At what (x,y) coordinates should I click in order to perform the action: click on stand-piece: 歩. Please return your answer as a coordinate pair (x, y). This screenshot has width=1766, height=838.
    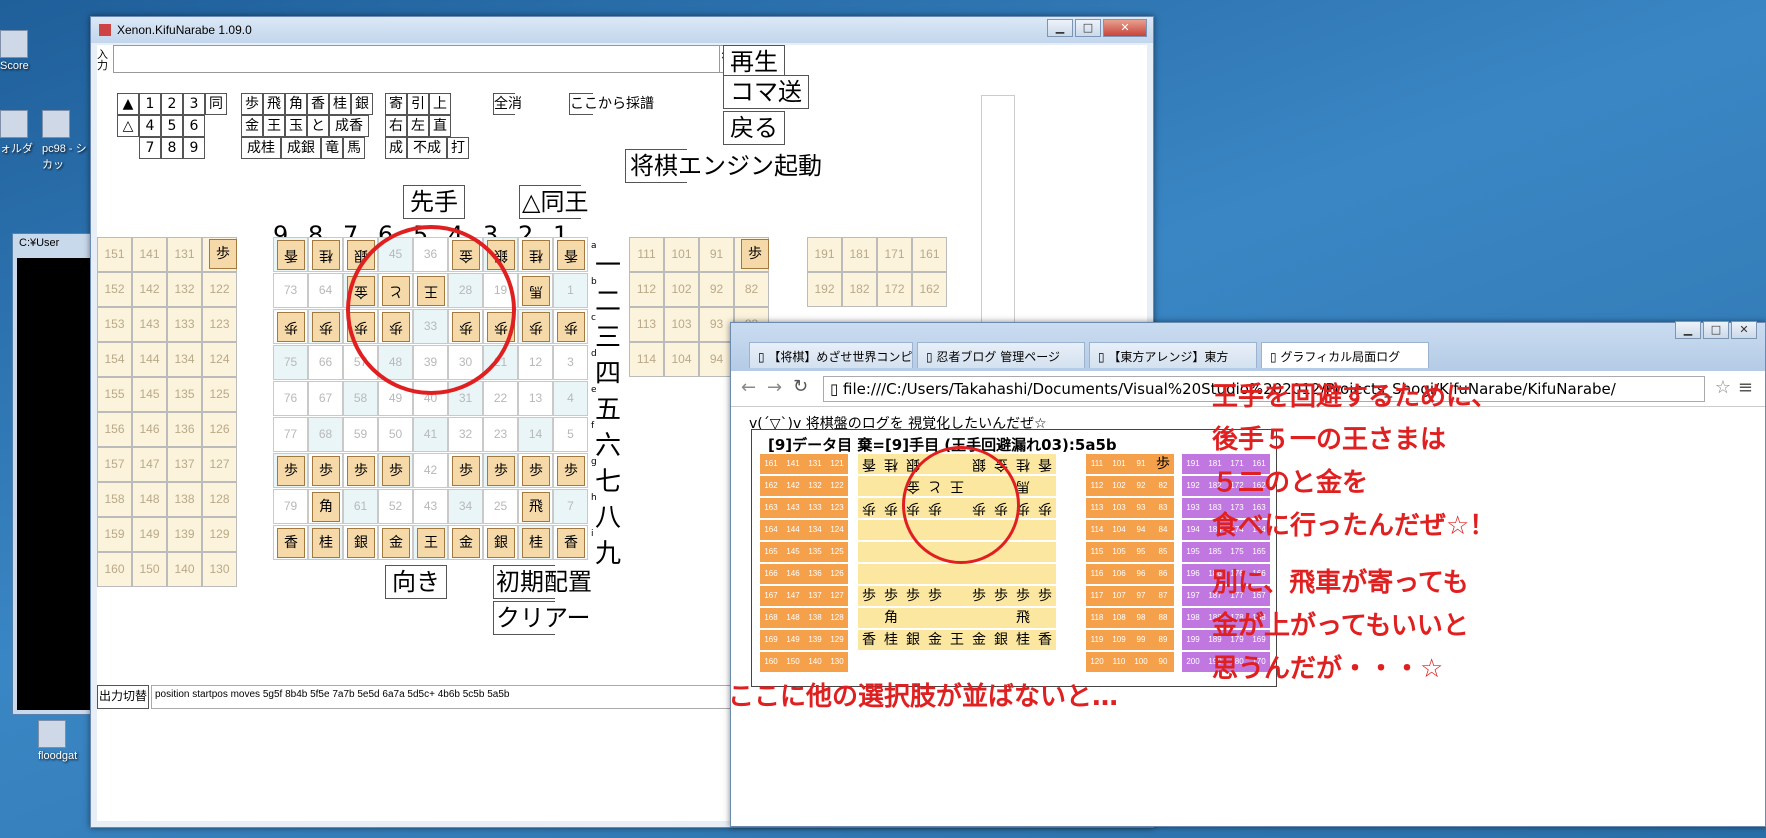
    Looking at the image, I should click on (223, 254).